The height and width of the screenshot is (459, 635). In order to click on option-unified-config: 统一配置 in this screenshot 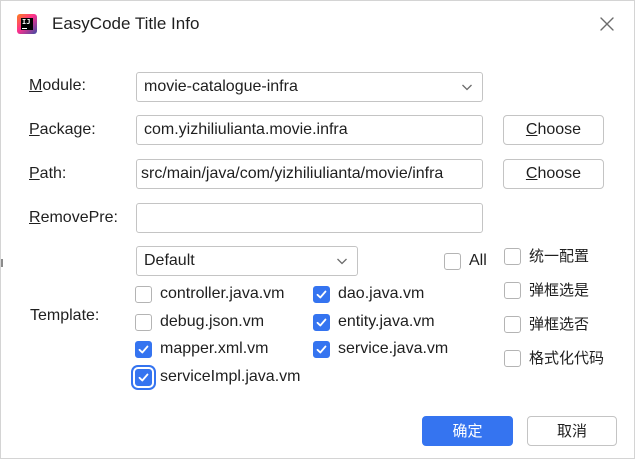, I will do `click(546, 256)`.